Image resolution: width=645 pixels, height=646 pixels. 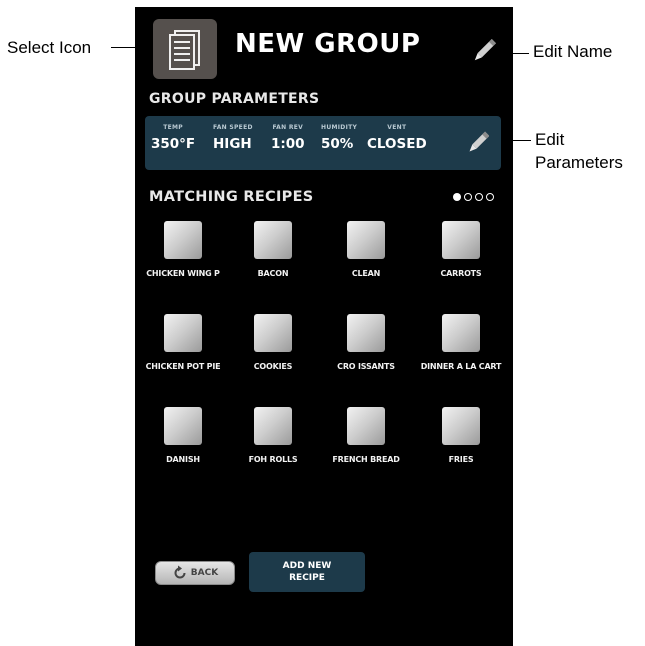 I want to click on recipe-label: DANISH, so click(x=183, y=459).